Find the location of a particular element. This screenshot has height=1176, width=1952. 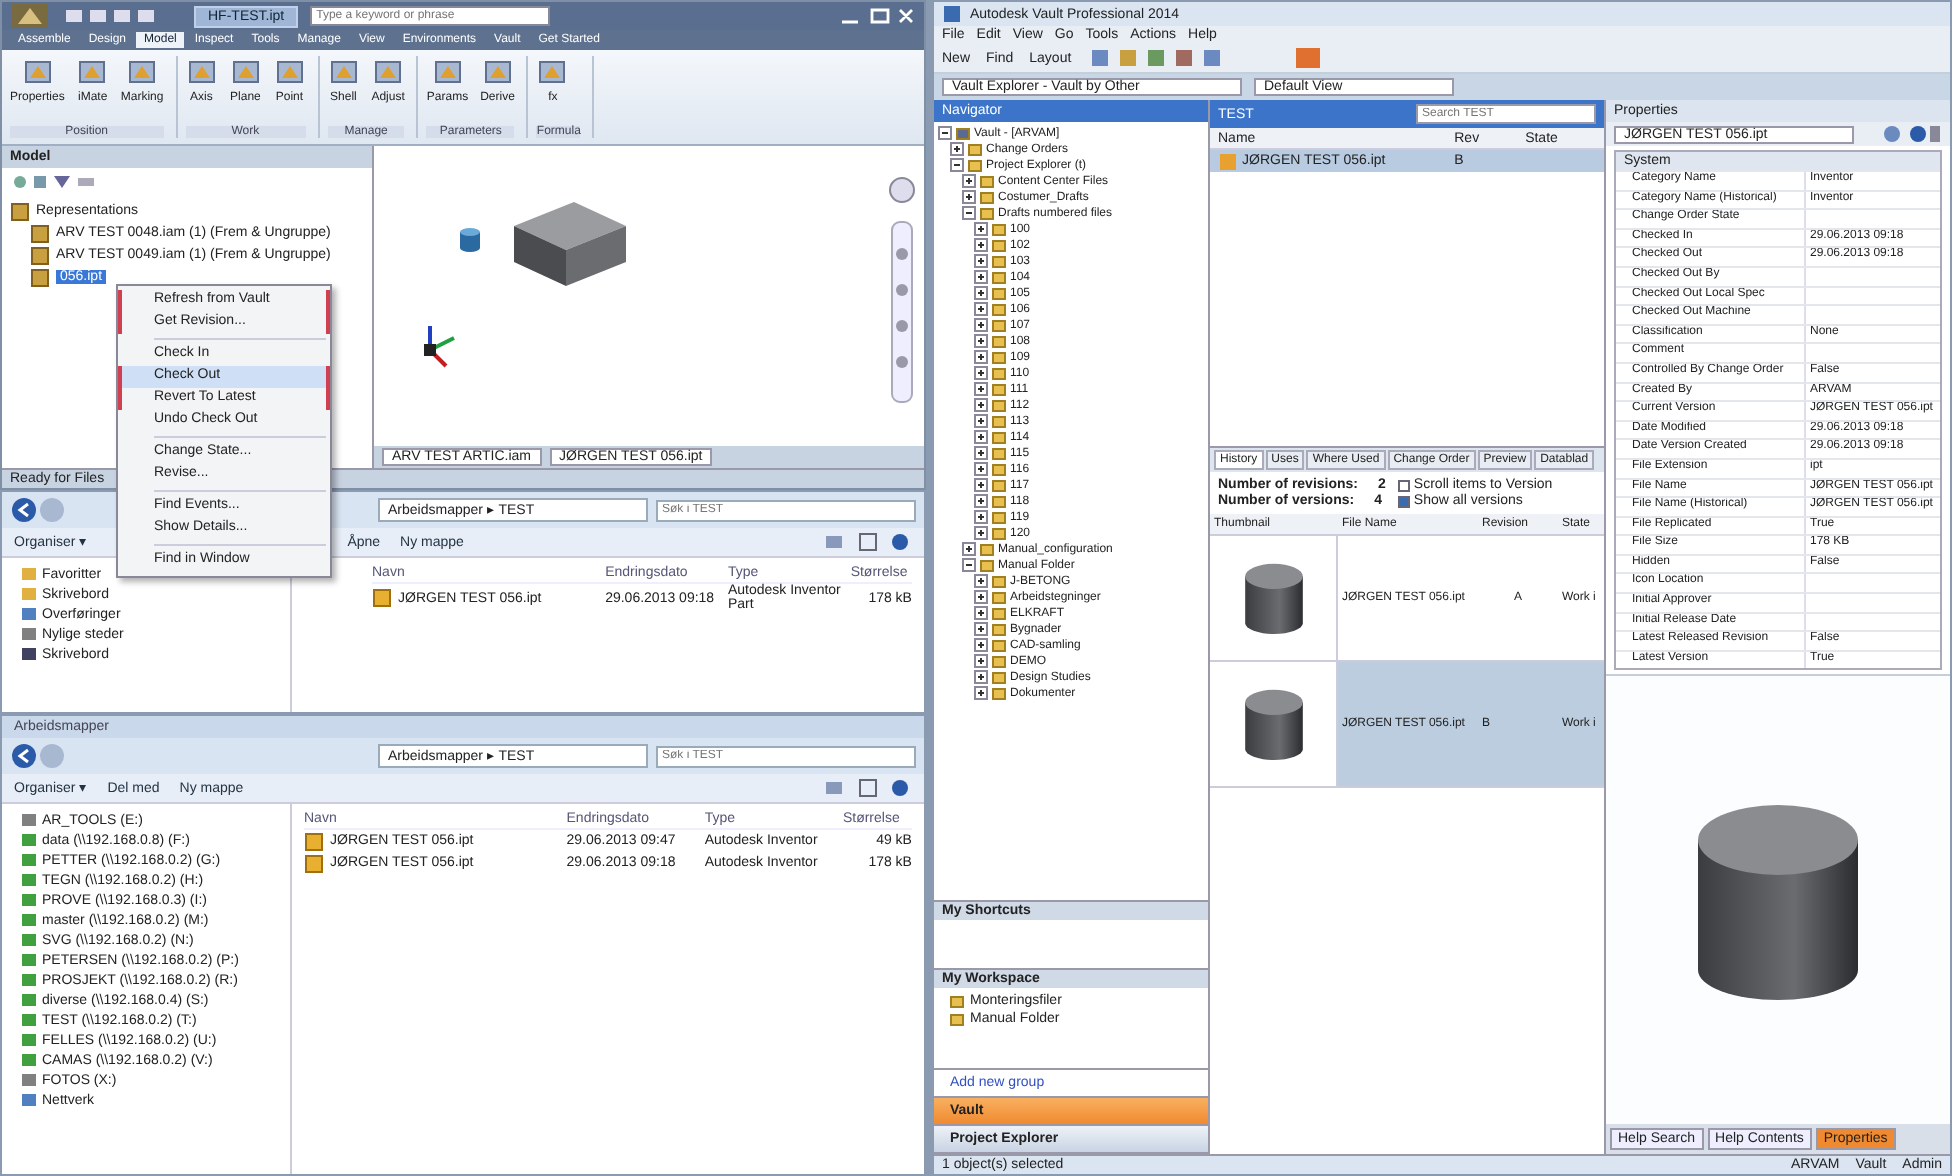

window-controls-icon is located at coordinates (876, 16).